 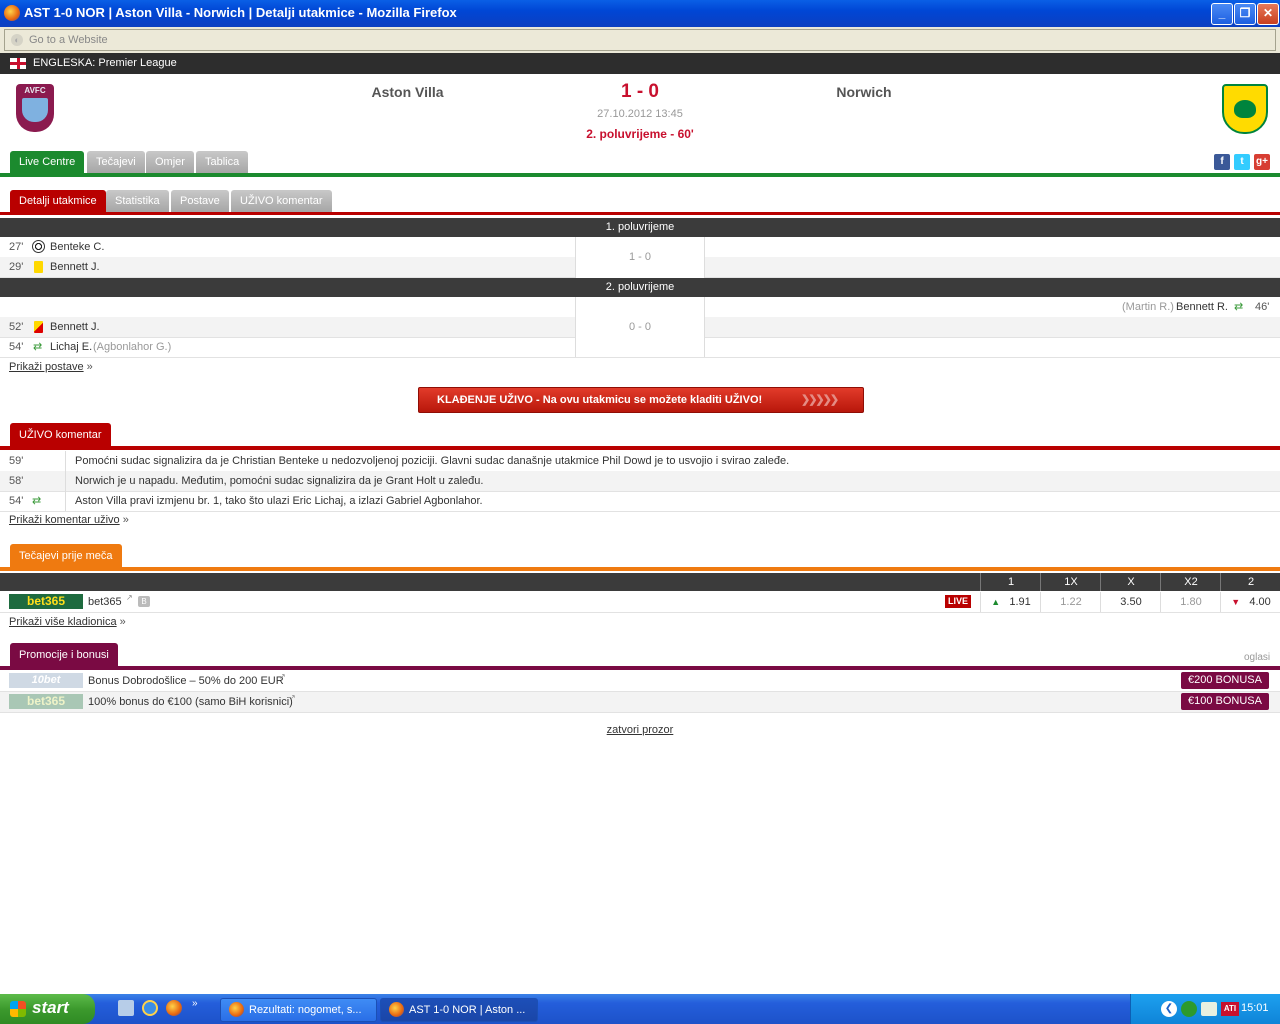 What do you see at coordinates (222, 162) in the screenshot?
I see `tab-table: Tablica` at bounding box center [222, 162].